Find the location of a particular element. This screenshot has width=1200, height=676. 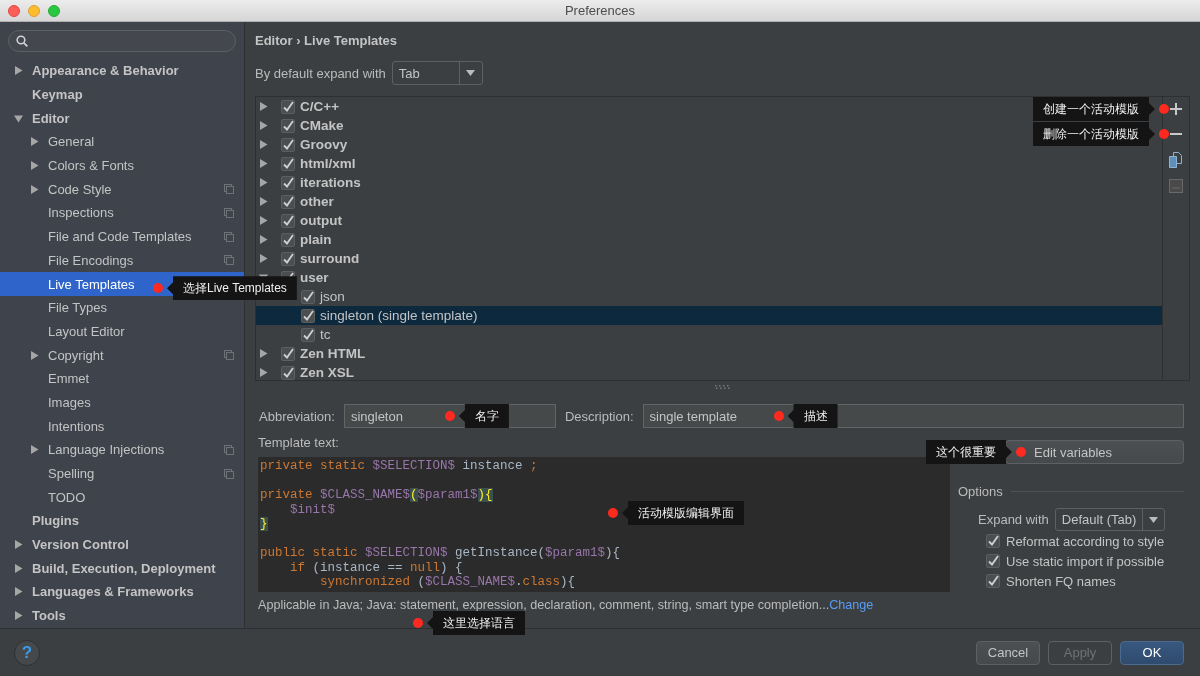

sidebar-item: Tools is located at coordinates (122, 615).